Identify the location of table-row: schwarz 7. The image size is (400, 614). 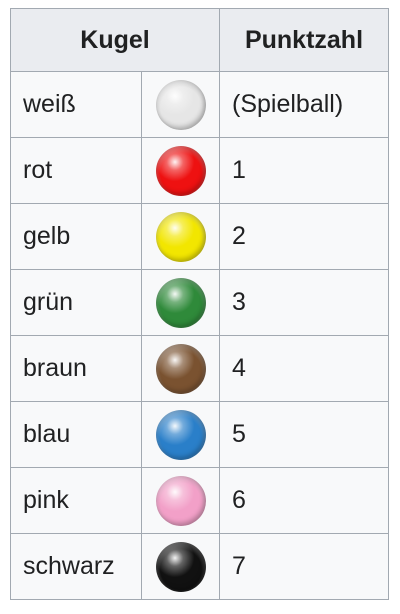
(199, 566).